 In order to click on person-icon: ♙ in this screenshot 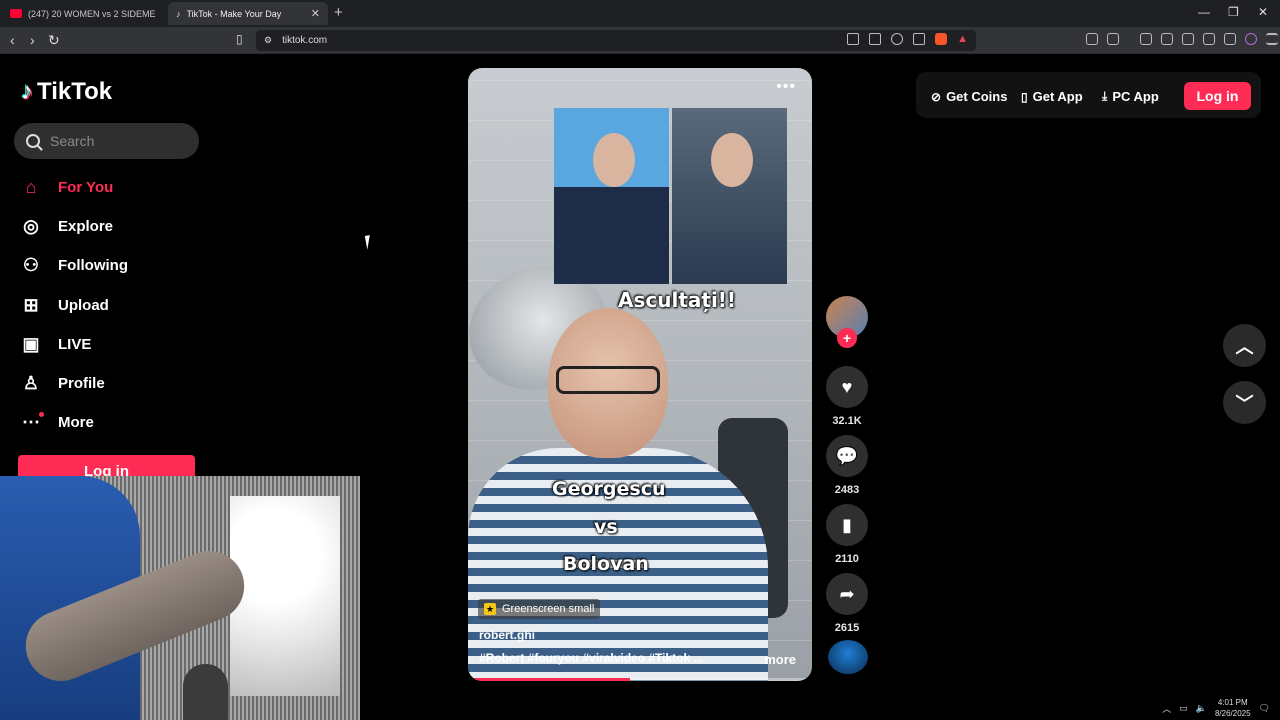, I will do `click(31, 383)`.